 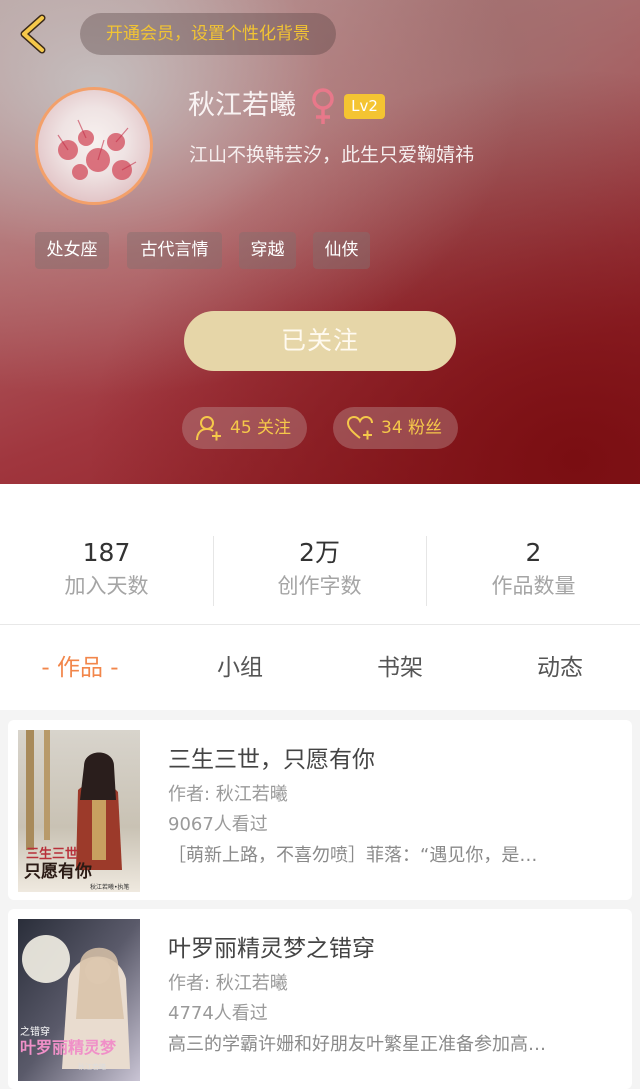 What do you see at coordinates (341, 250) in the screenshot?
I see `tag-xianxia: 仙侠` at bounding box center [341, 250].